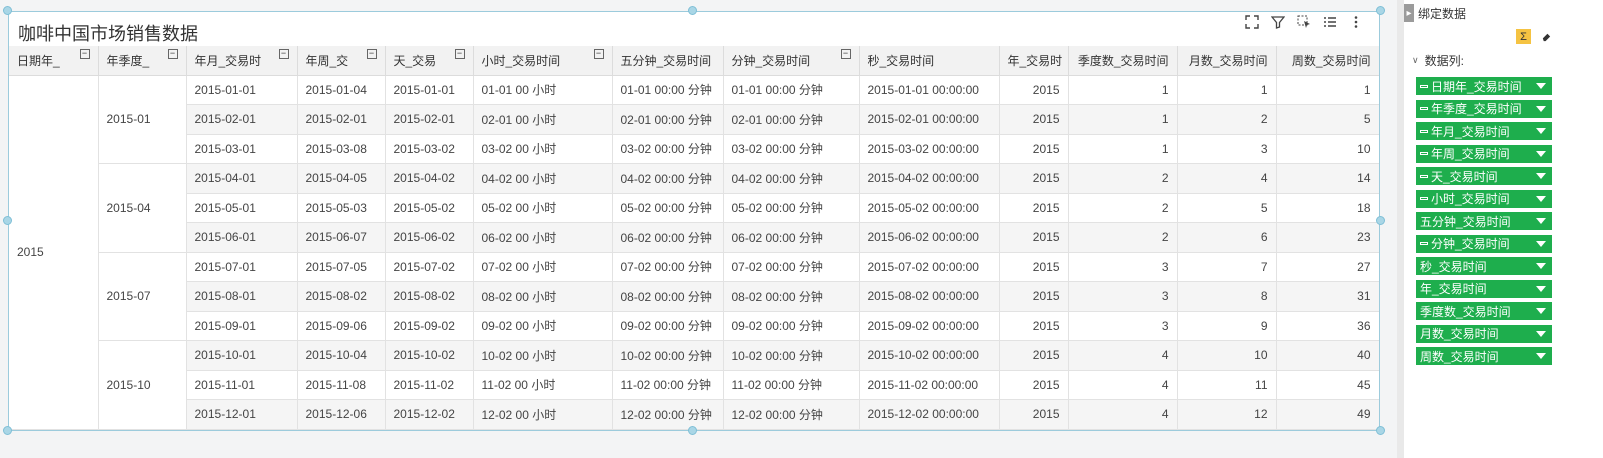  I want to click on table-cell: 2015-03-02, so click(429, 149).